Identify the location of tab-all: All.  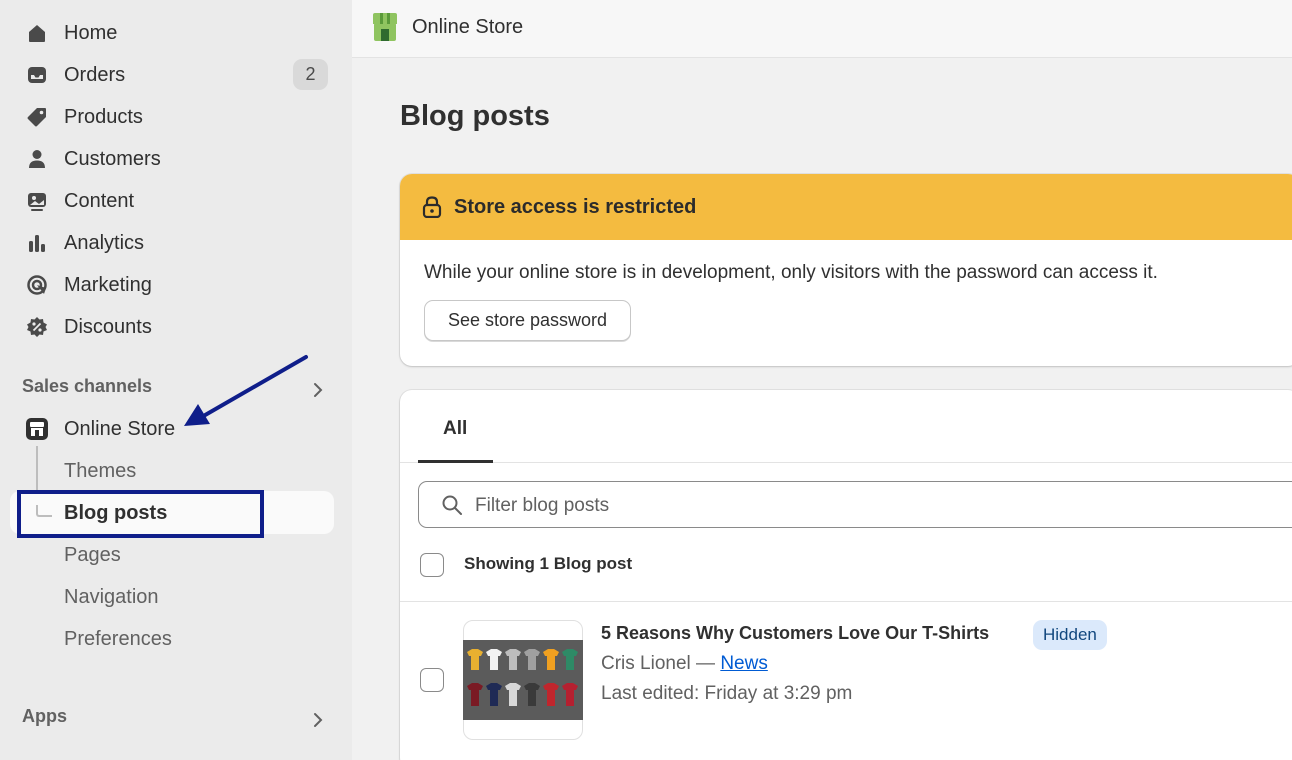
(455, 429).